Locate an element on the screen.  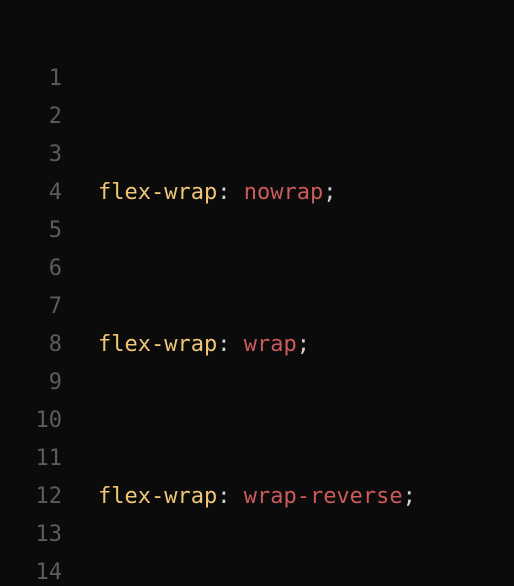
code-line: 13 is located at coordinates (257, 512).